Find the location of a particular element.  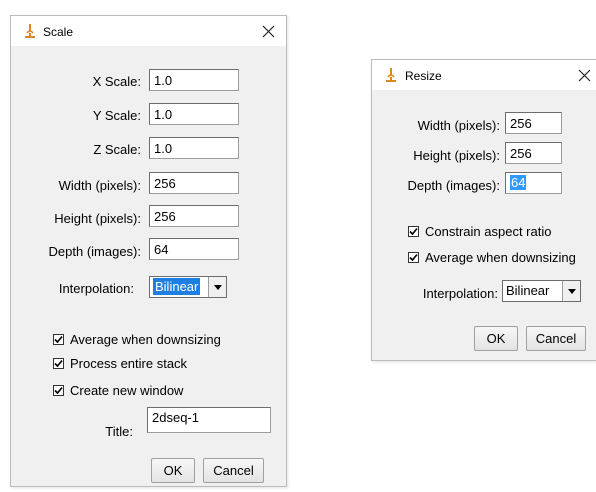

process-stack-checkbox: Process entire stack is located at coordinates (120, 363).